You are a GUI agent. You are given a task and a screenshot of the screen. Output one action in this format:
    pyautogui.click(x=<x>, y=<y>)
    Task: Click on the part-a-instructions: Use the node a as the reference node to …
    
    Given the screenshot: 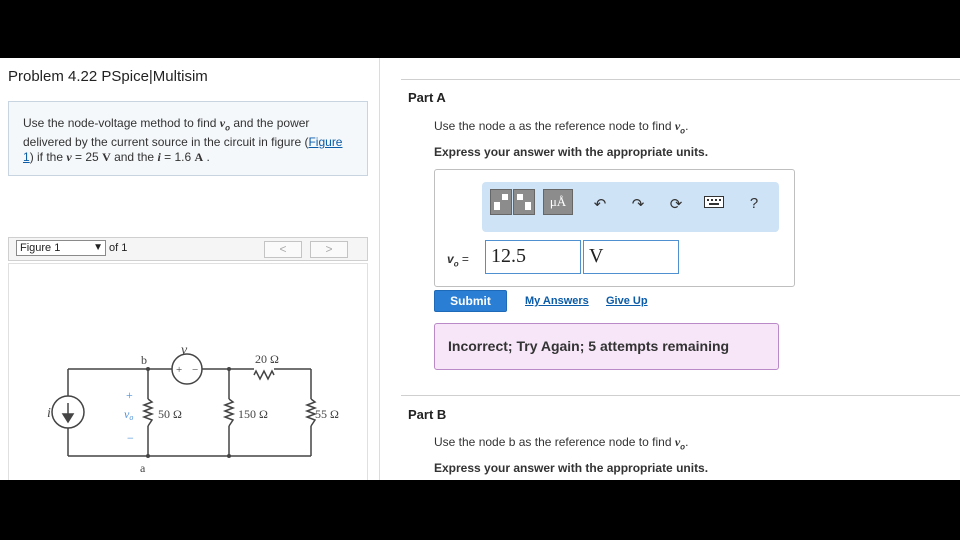 What is the action you would take?
    pyautogui.click(x=561, y=127)
    